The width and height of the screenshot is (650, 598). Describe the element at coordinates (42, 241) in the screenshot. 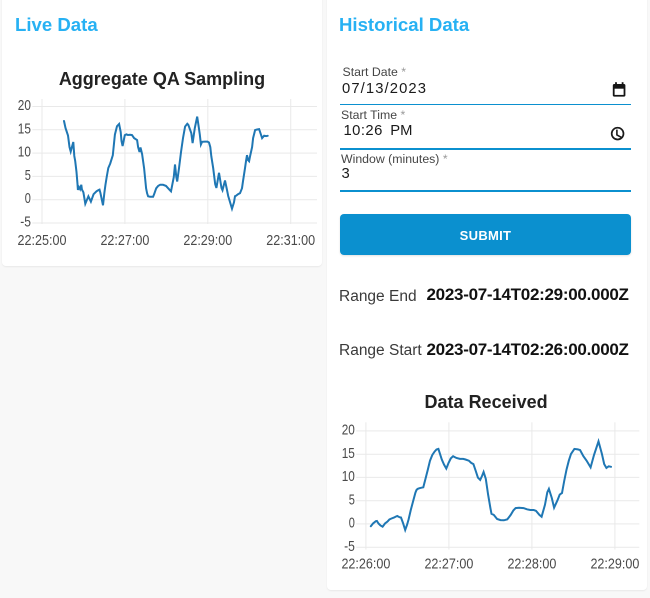

I see `svg-text: 22:25:00` at that location.